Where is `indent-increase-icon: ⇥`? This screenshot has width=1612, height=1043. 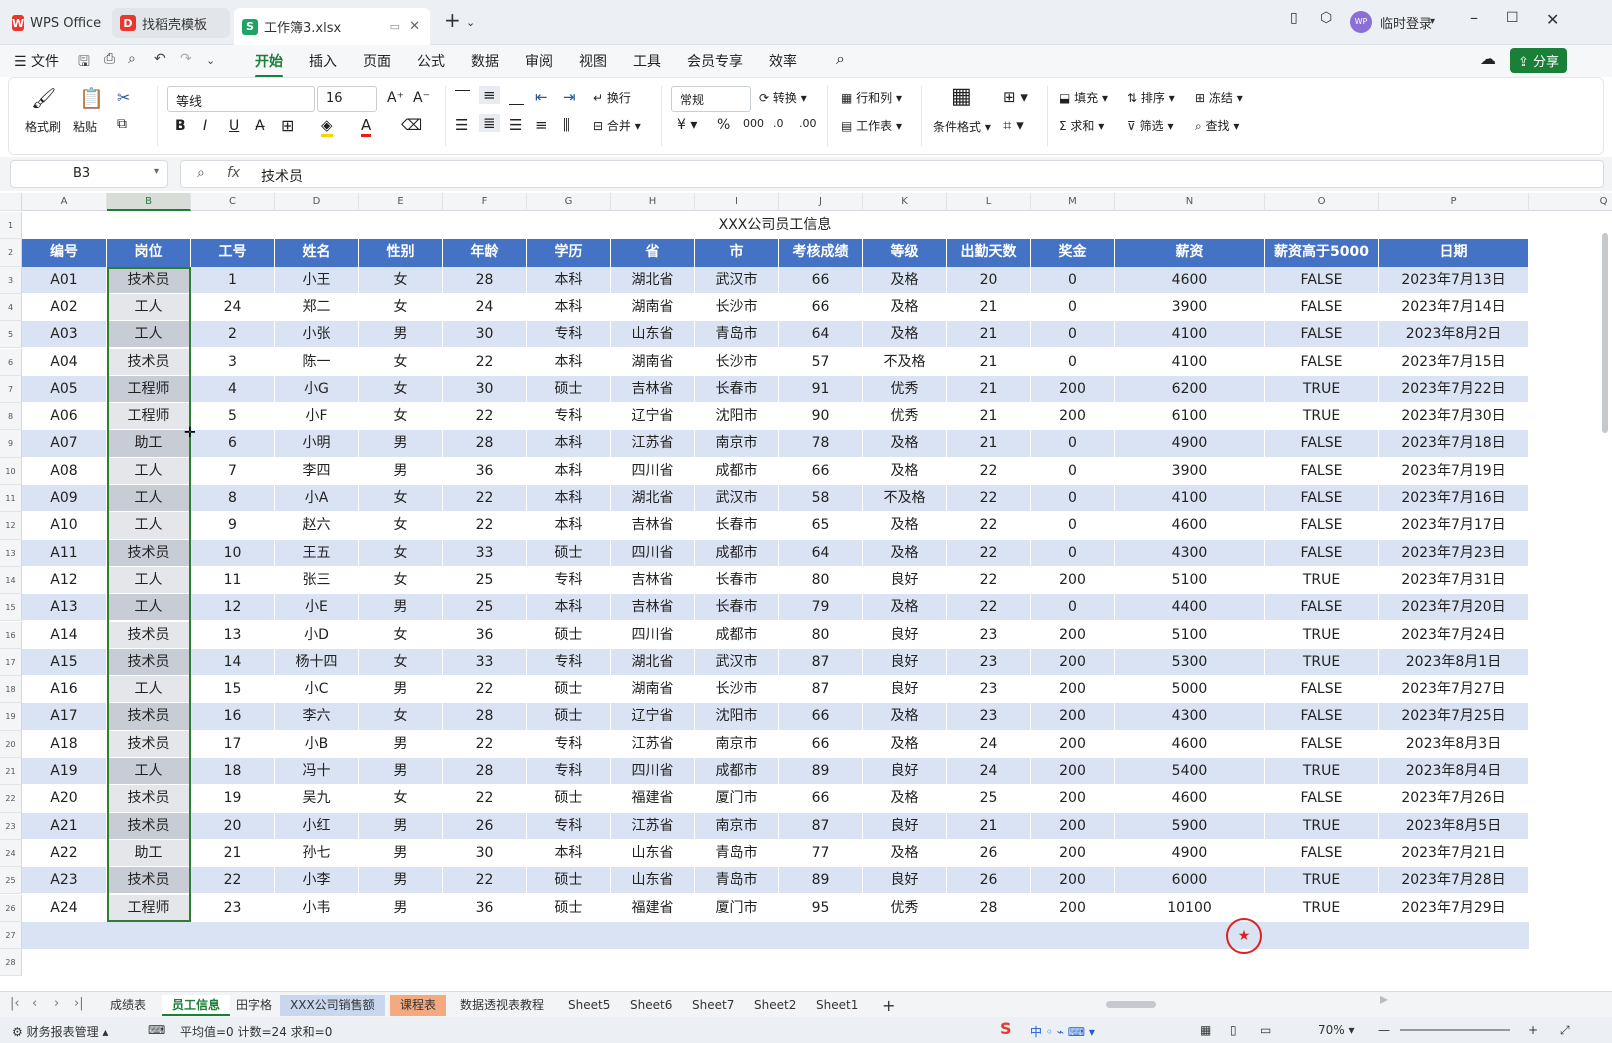
indent-increase-icon: ⇥ is located at coordinates (569, 97).